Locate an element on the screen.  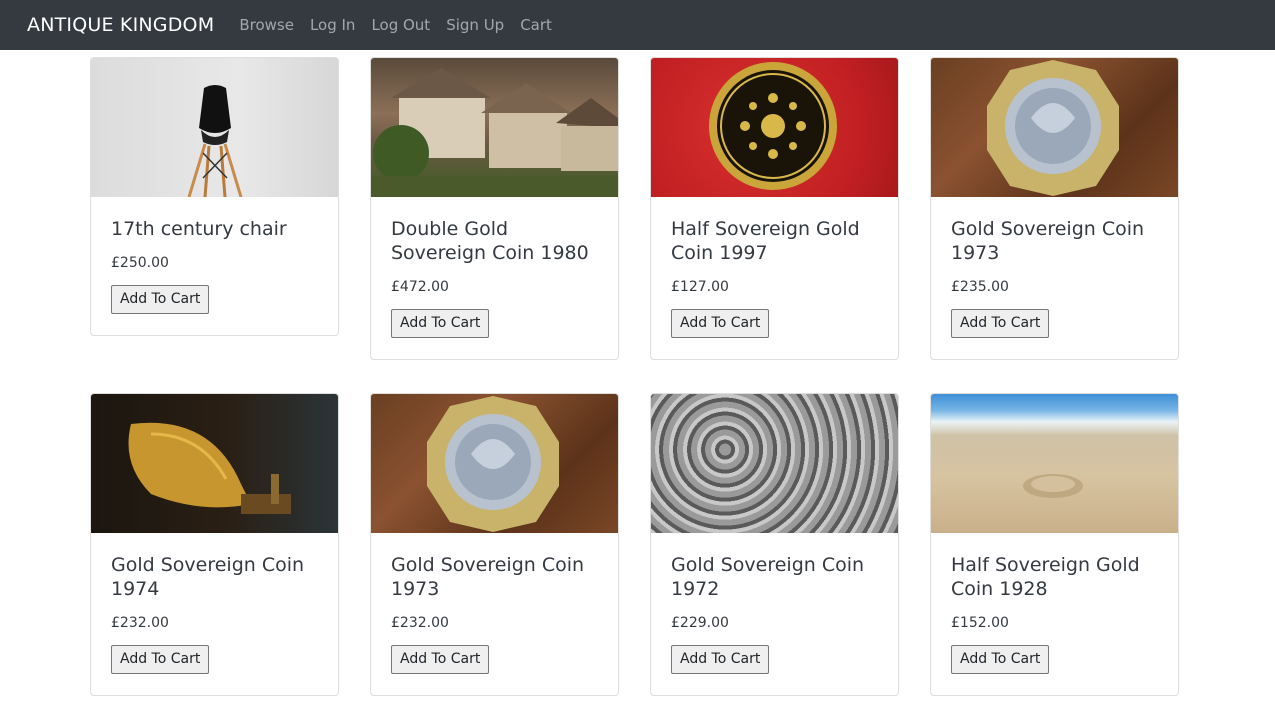
product-title: Double Gold Sovereign Coin 1980 is located at coordinates (494, 241).